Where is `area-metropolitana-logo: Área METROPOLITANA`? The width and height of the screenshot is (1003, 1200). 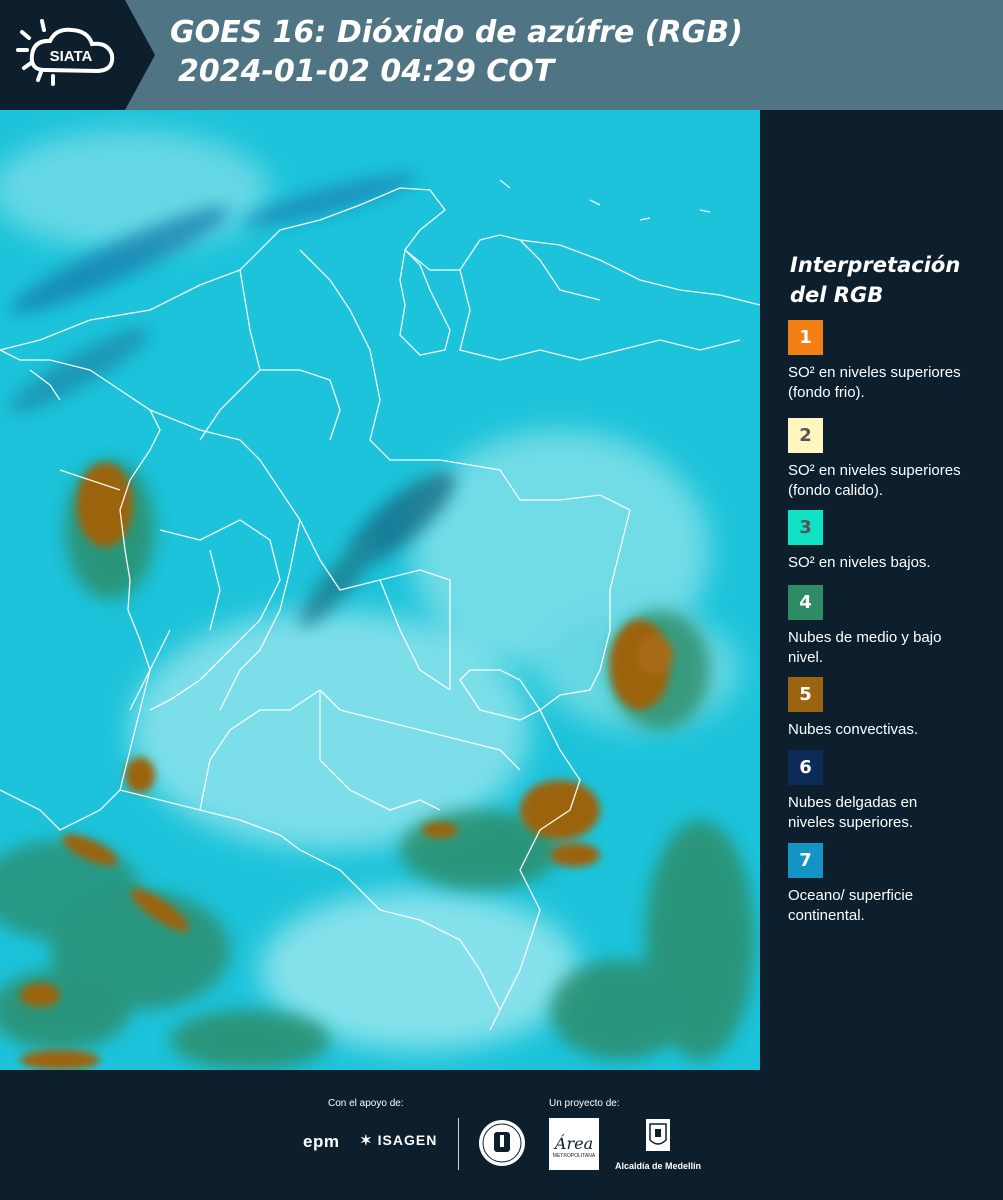 area-metropolitana-logo: Área METROPOLITANA is located at coordinates (574, 1144).